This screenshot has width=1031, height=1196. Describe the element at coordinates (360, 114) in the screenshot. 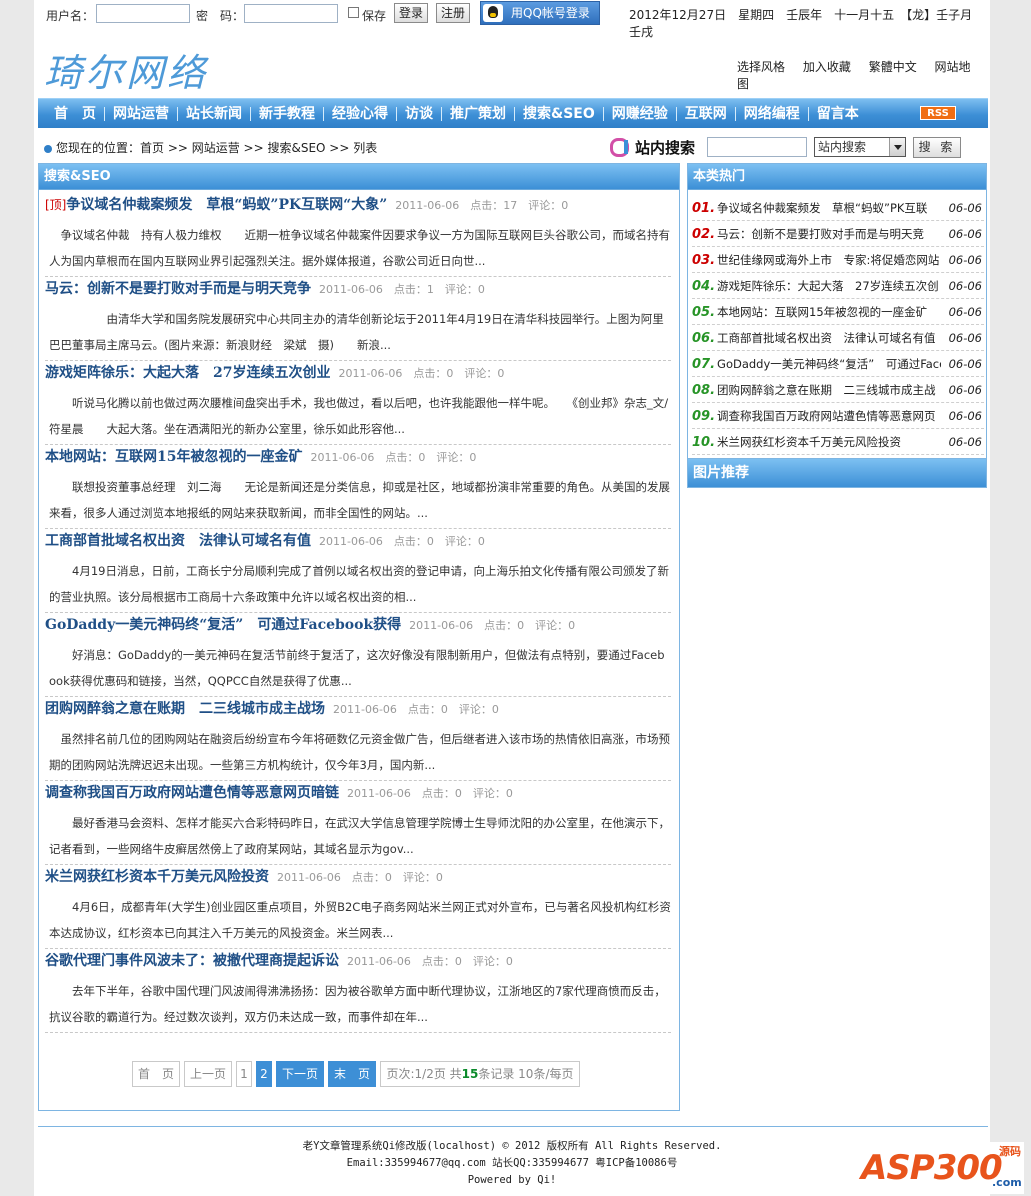

I see `nav-item-experience: 经验心得` at that location.